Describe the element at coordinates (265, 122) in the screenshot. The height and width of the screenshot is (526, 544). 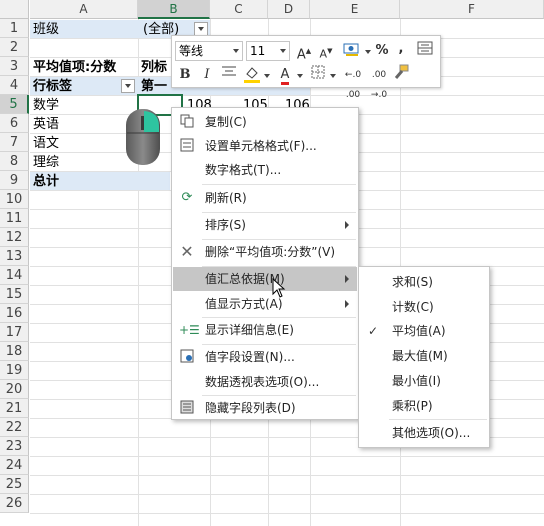
I see `menu-item-copy: 复制(C)` at that location.